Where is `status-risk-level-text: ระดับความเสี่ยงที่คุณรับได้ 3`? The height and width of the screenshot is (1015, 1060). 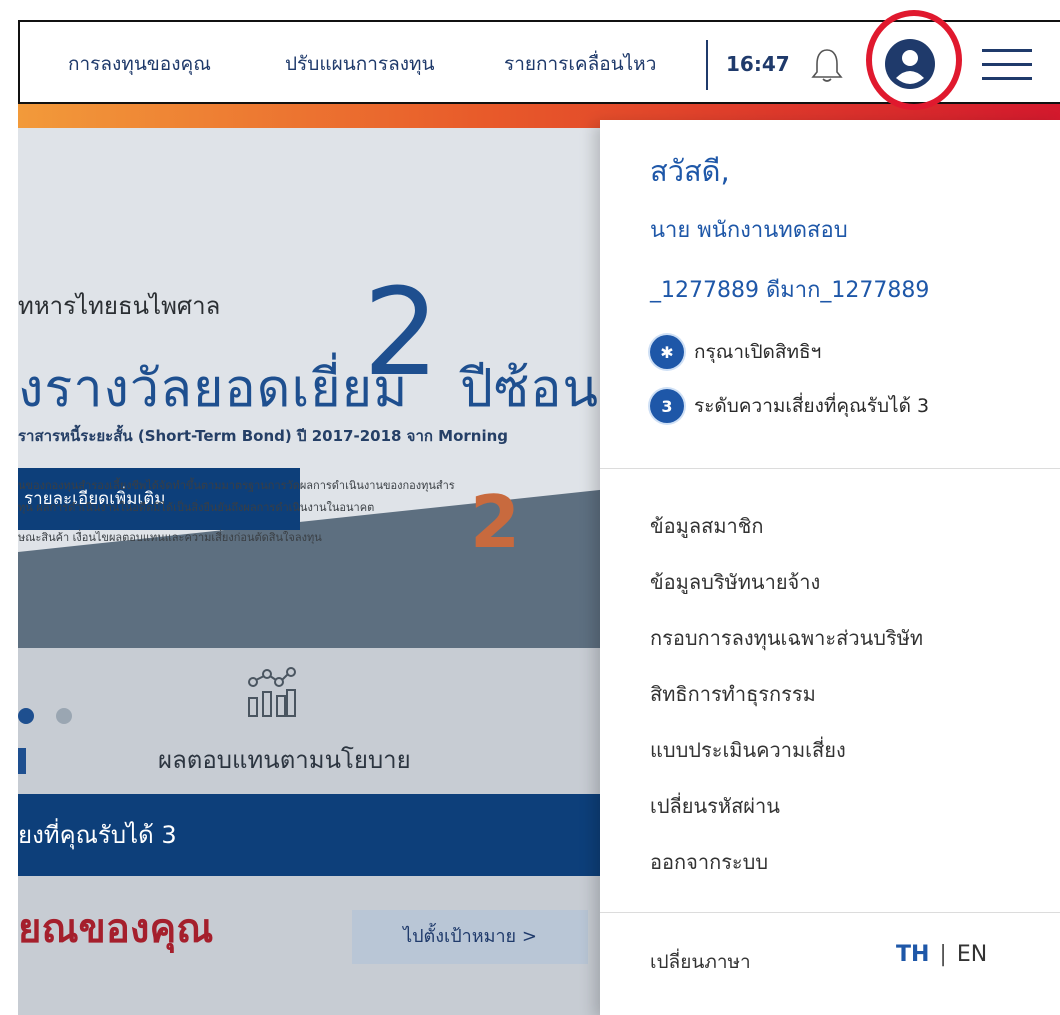
status-risk-level-text: ระดับความเสี่ยงที่คุณรับได้ 3 is located at coordinates (812, 406).